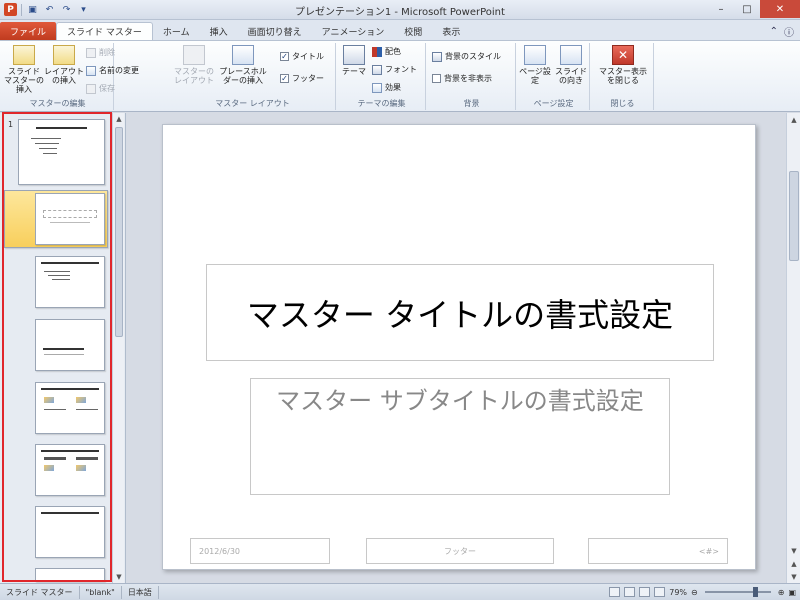 This screenshot has width=800, height=600. I want to click on layout-icon, so click(64, 55).